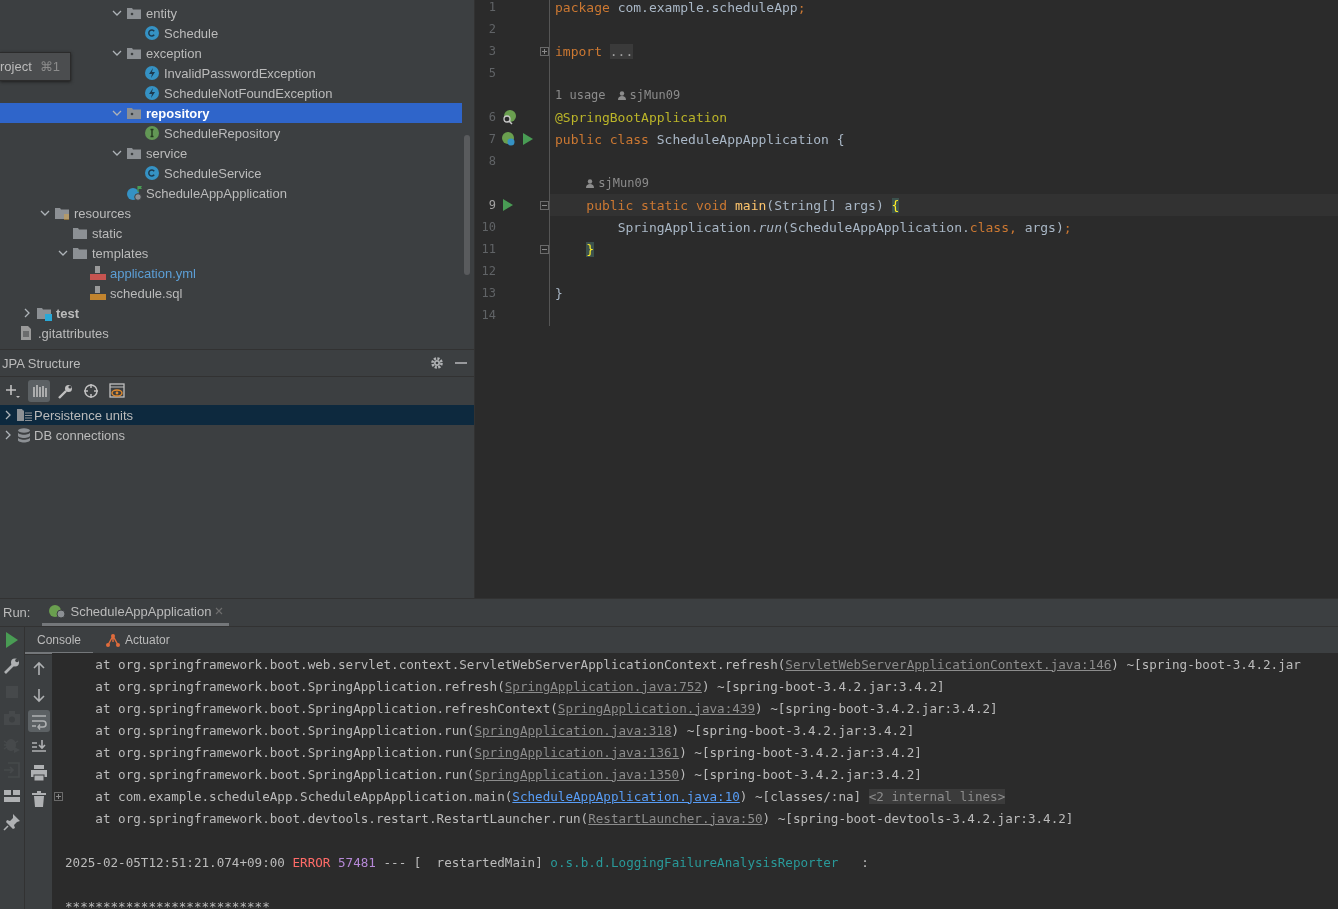 The image size is (1338, 909). Describe the element at coordinates (491, 205) in the screenshot. I see `line-number: 9` at that location.